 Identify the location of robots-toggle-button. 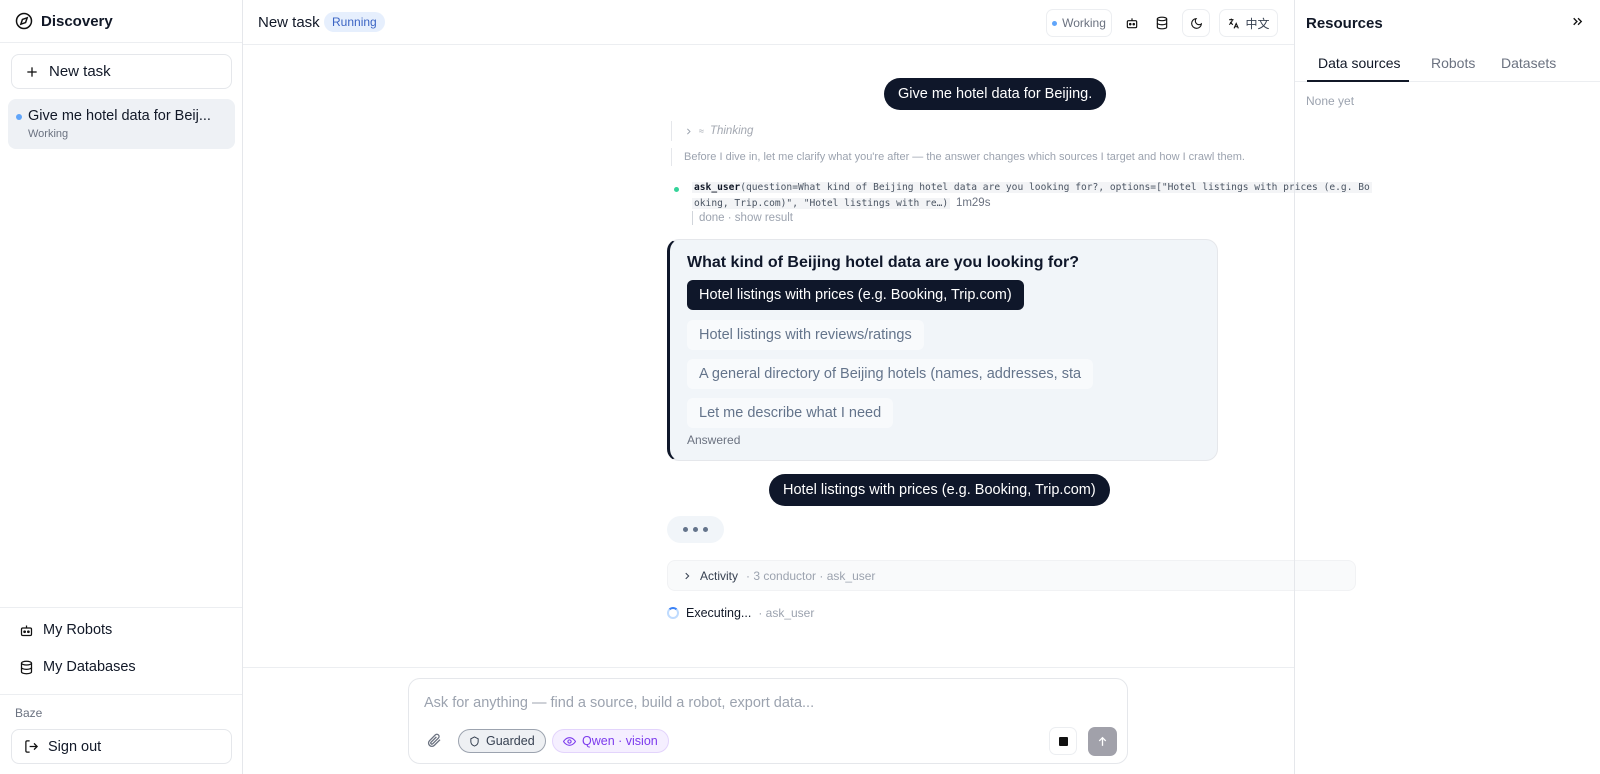
(1132, 23).